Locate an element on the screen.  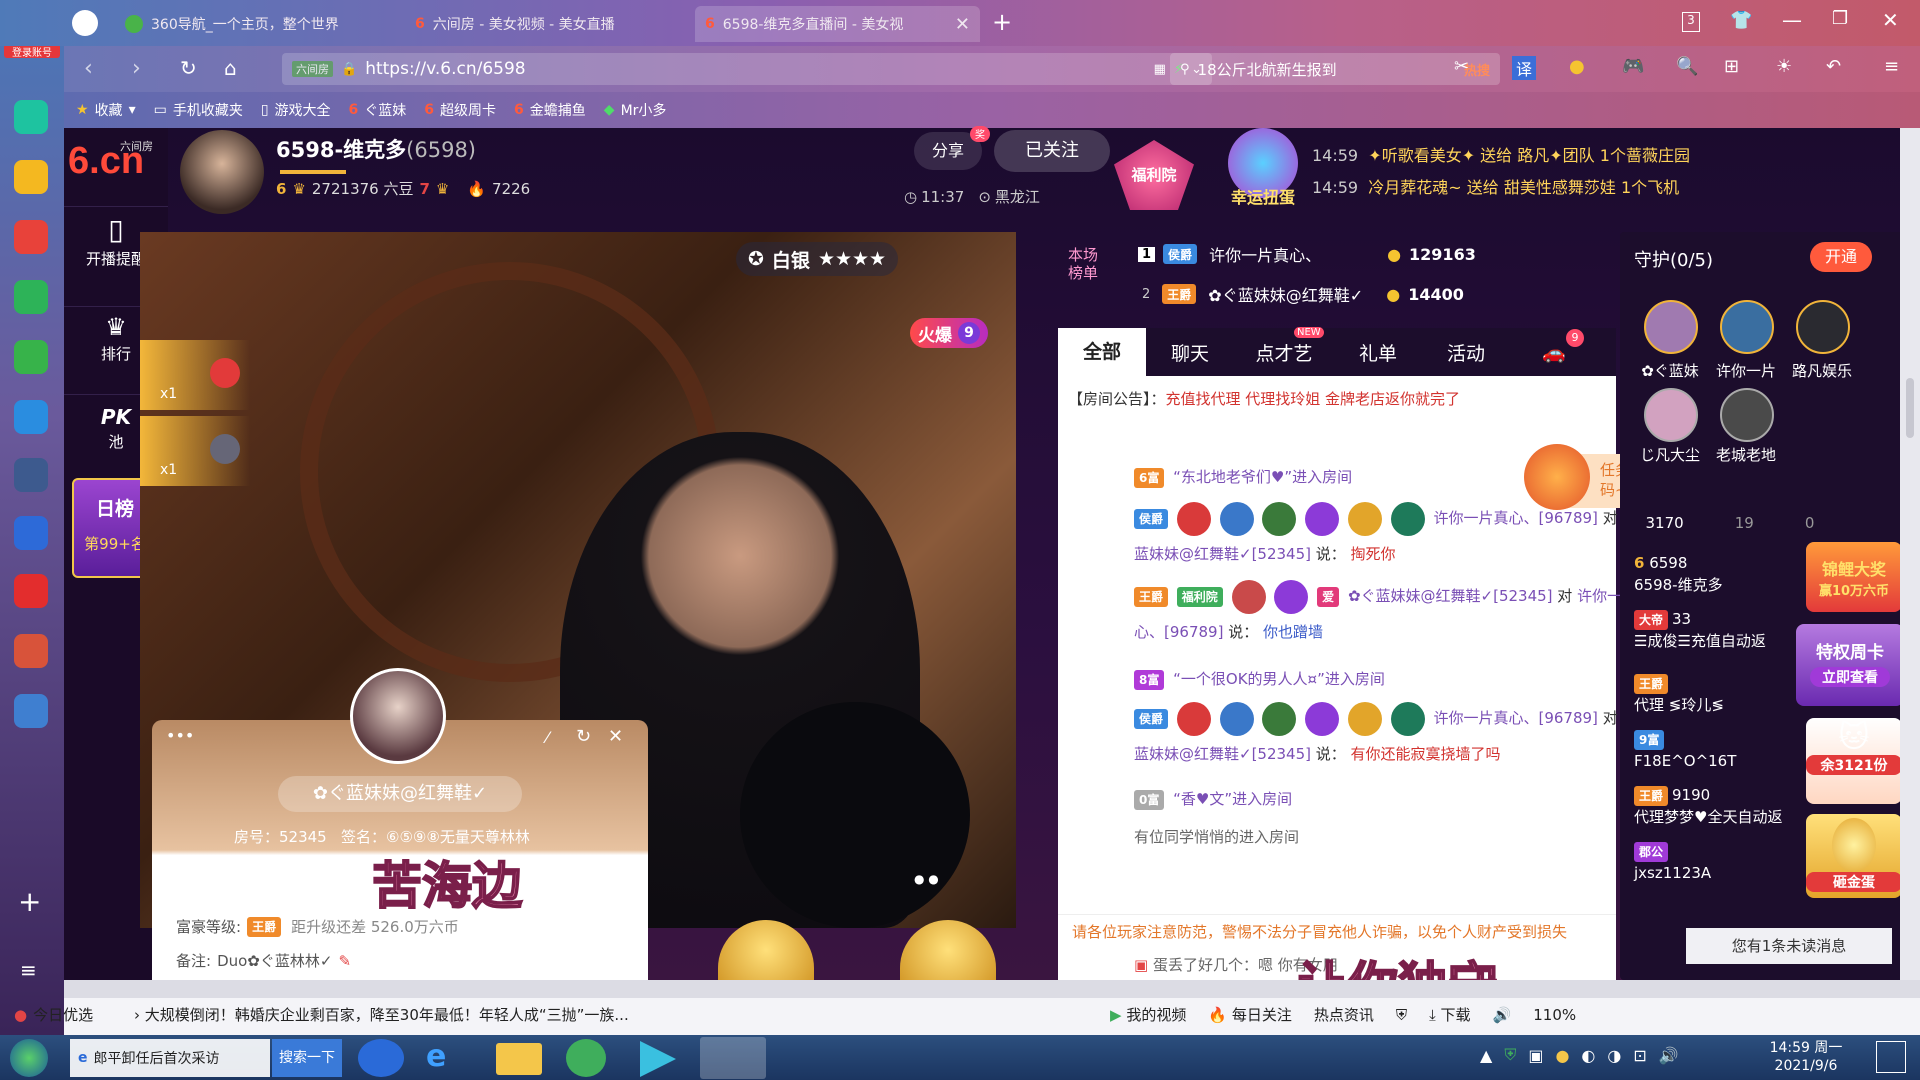
user-avatar is located at coordinates (398, 716).